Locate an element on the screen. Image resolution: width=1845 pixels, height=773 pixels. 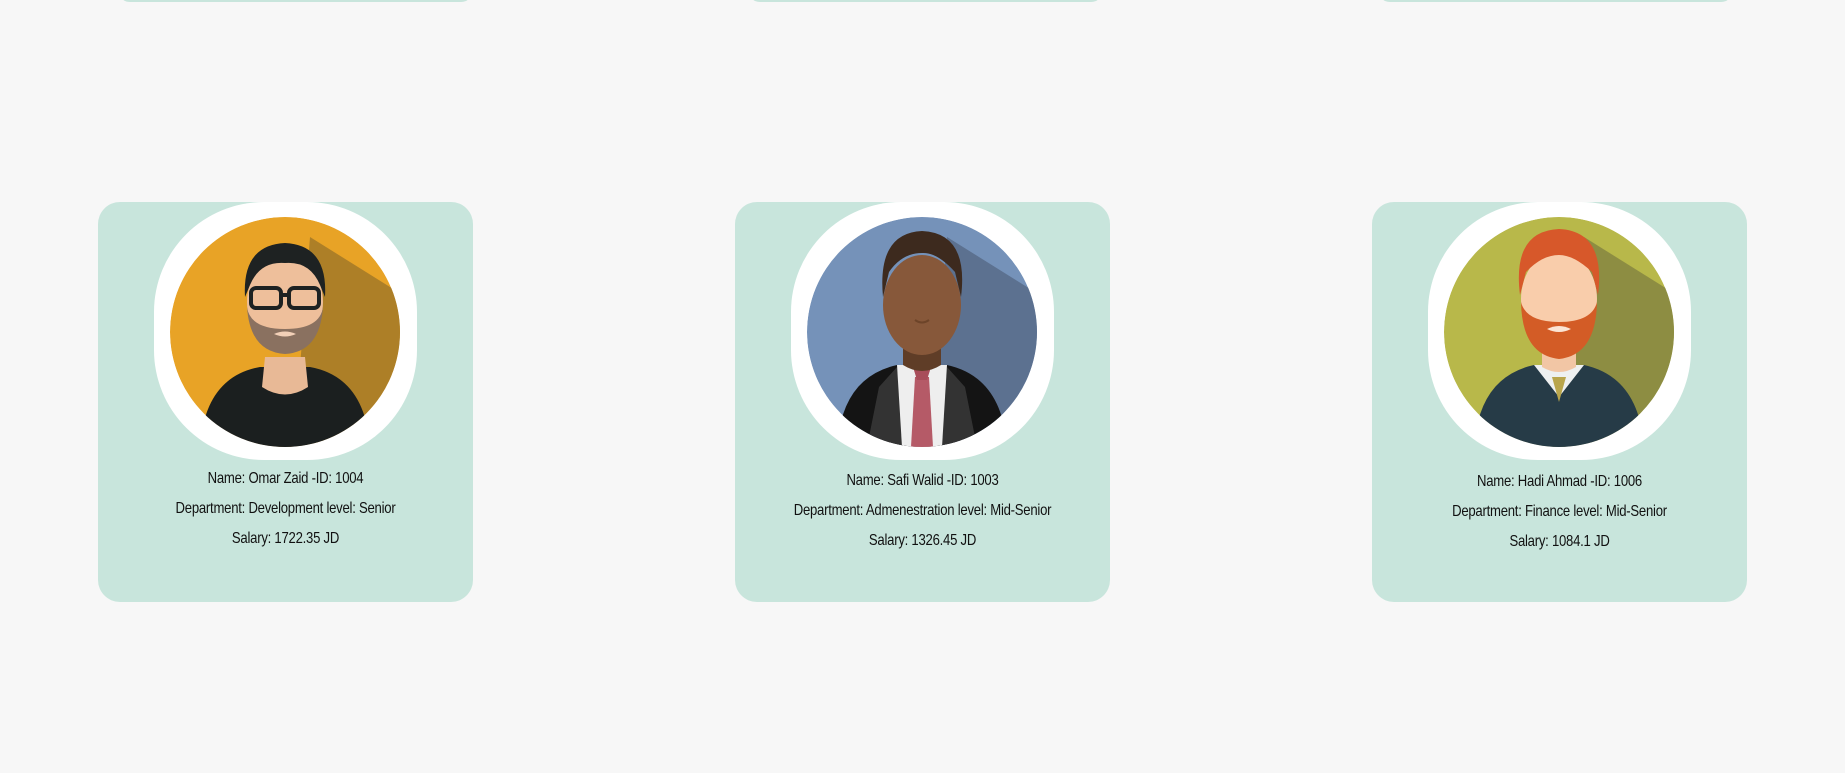
employee-name-line: Name: Safi Walid -ID: 1003 is located at coordinates (922, 480).